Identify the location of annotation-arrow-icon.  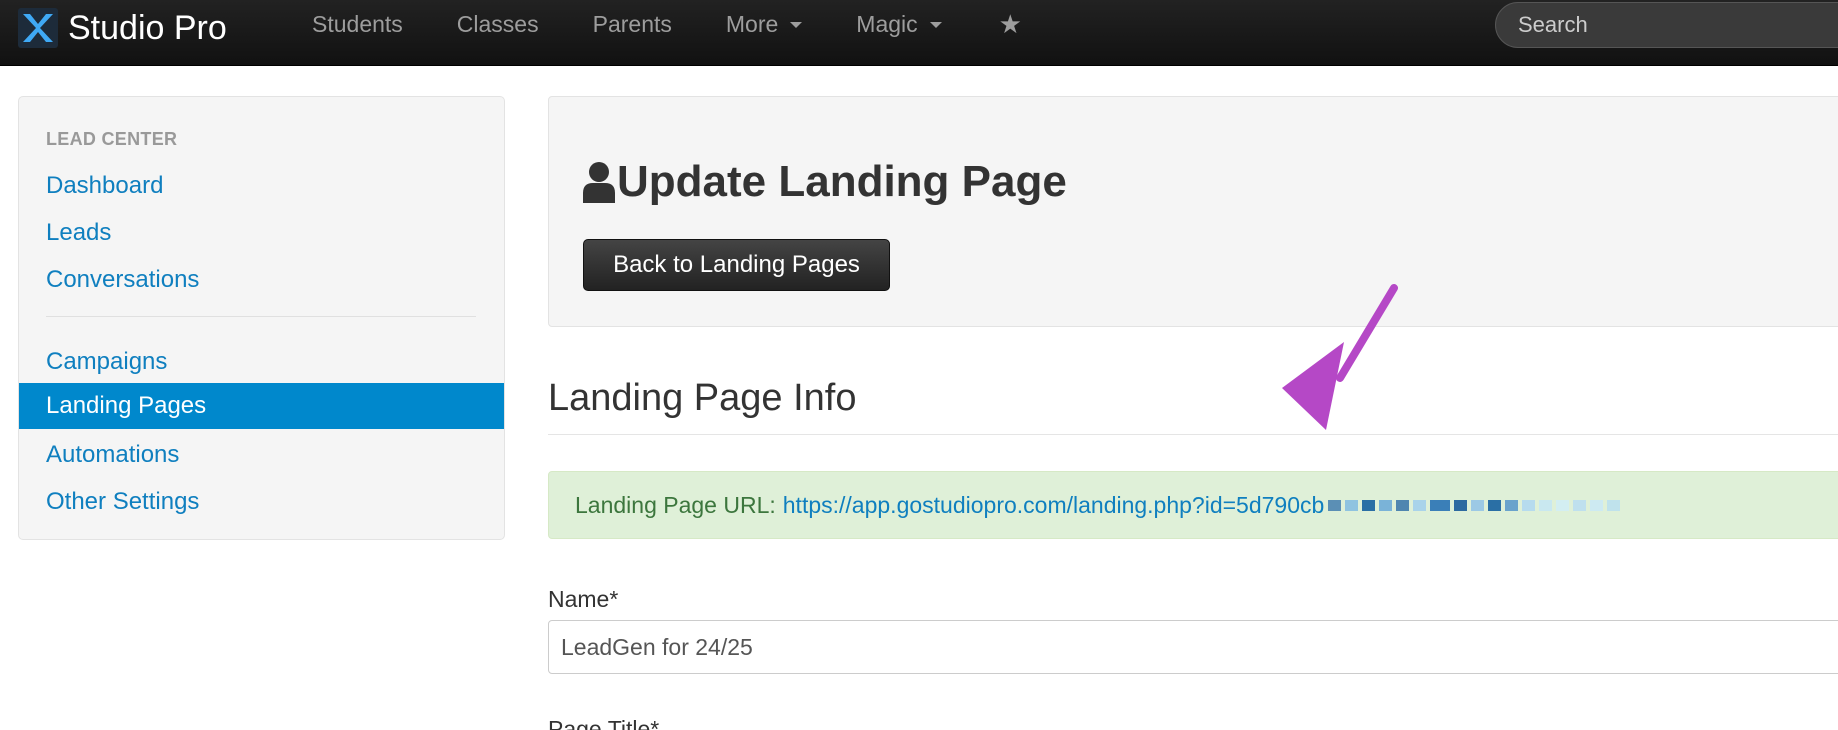
(1340, 357).